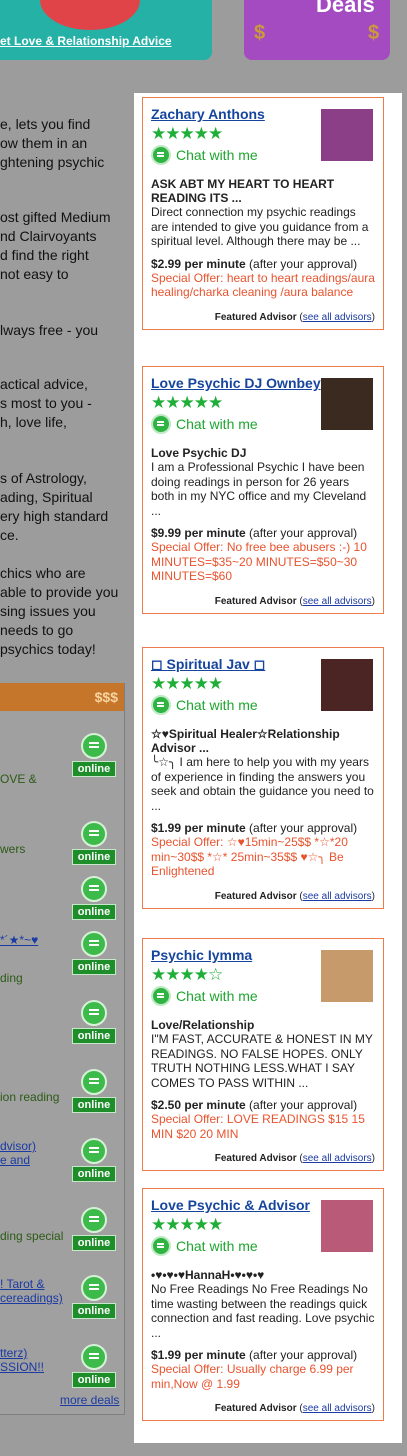  I want to click on advisor-name-link: Love Psychic & Advisor, so click(236, 1205).